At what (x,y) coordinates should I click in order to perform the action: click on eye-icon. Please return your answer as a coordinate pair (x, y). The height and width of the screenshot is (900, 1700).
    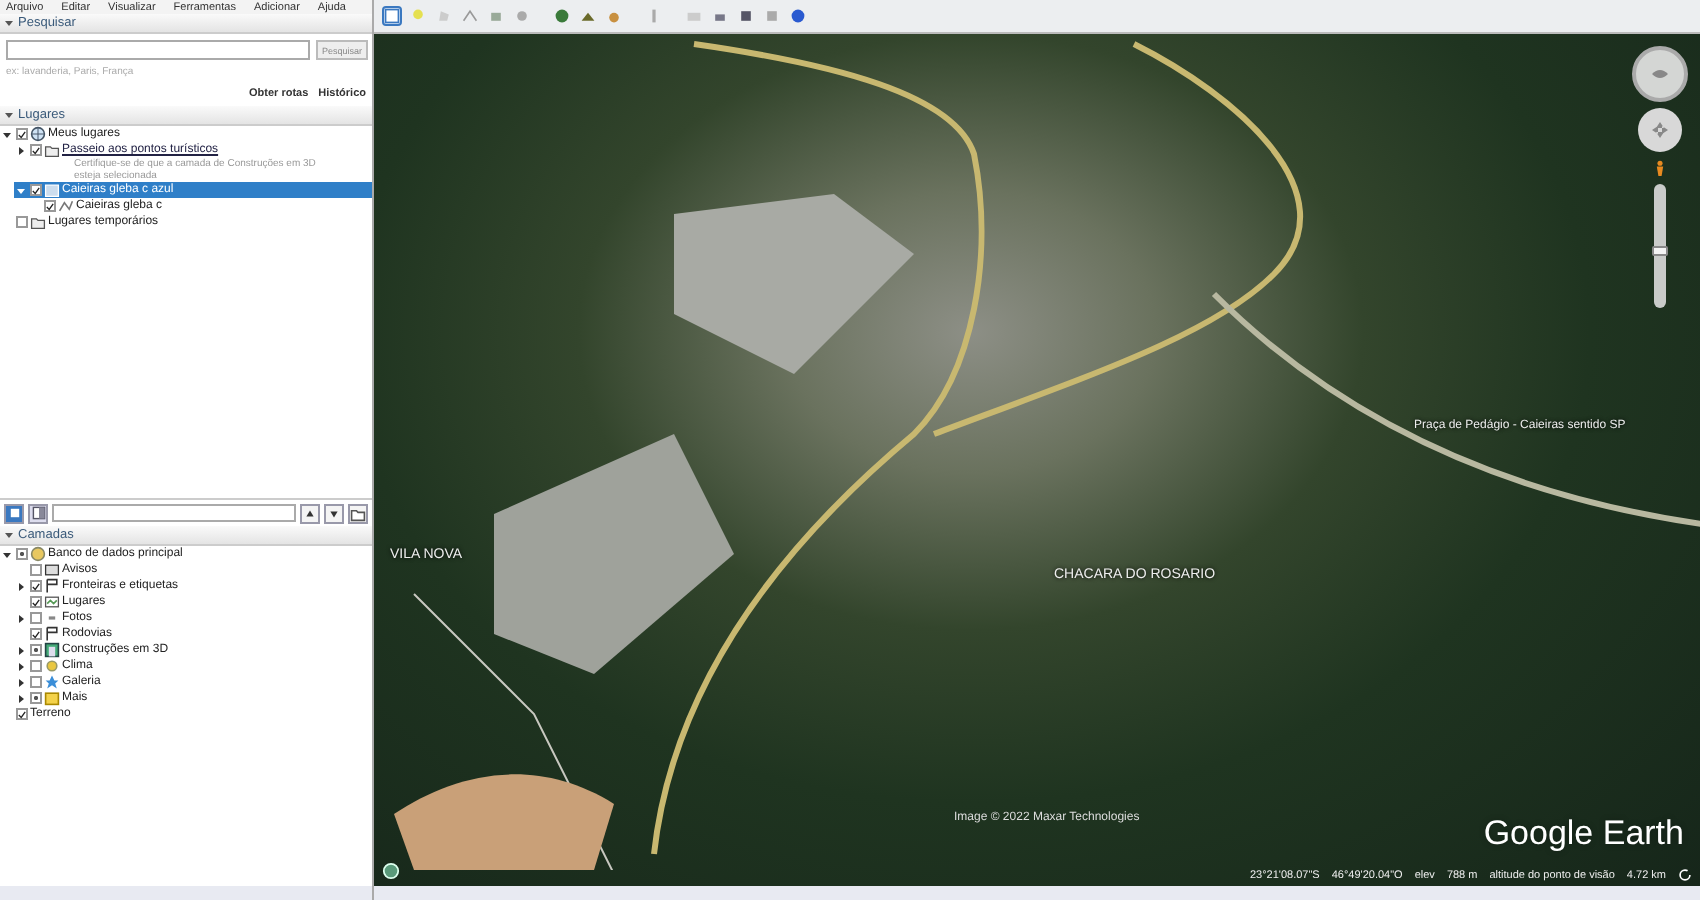
    Looking at the image, I should click on (1660, 74).